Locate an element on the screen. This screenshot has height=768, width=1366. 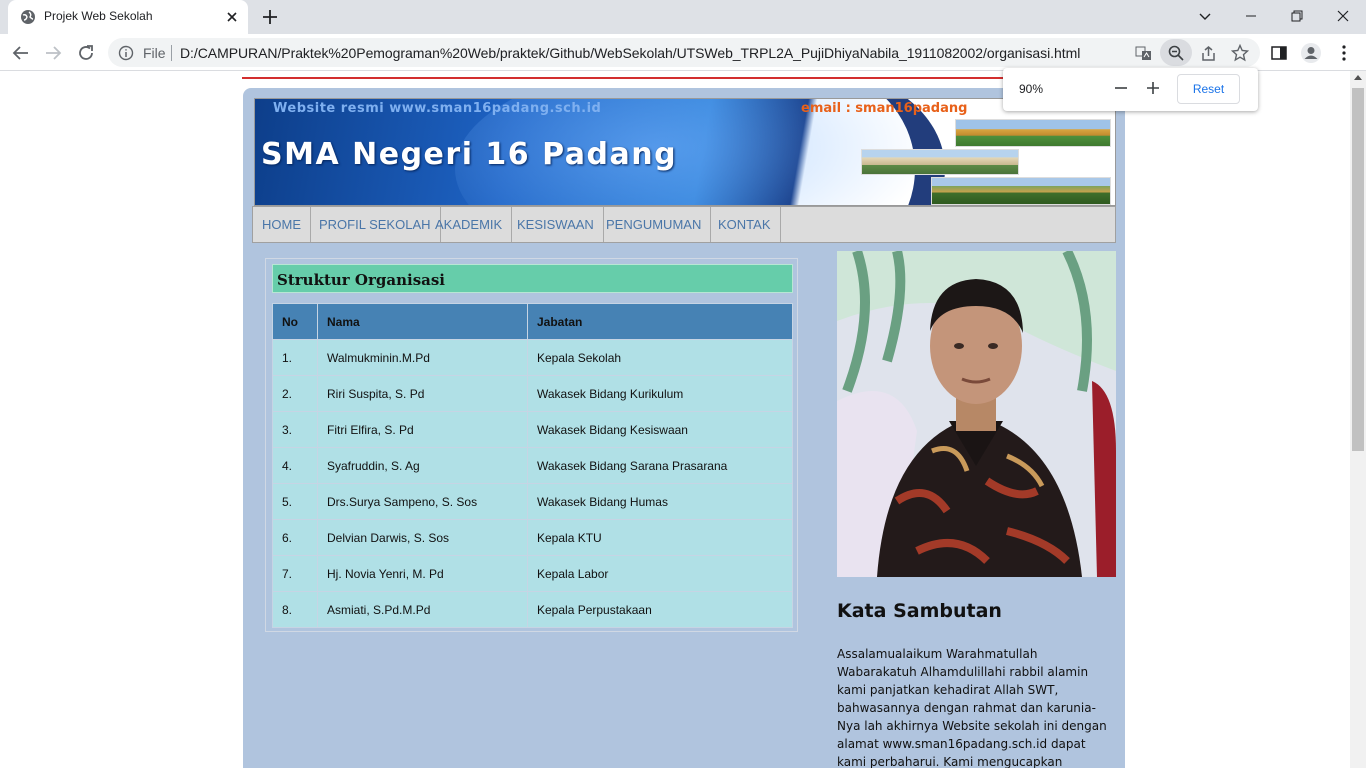
translate-button is located at coordinates (1143, 53).